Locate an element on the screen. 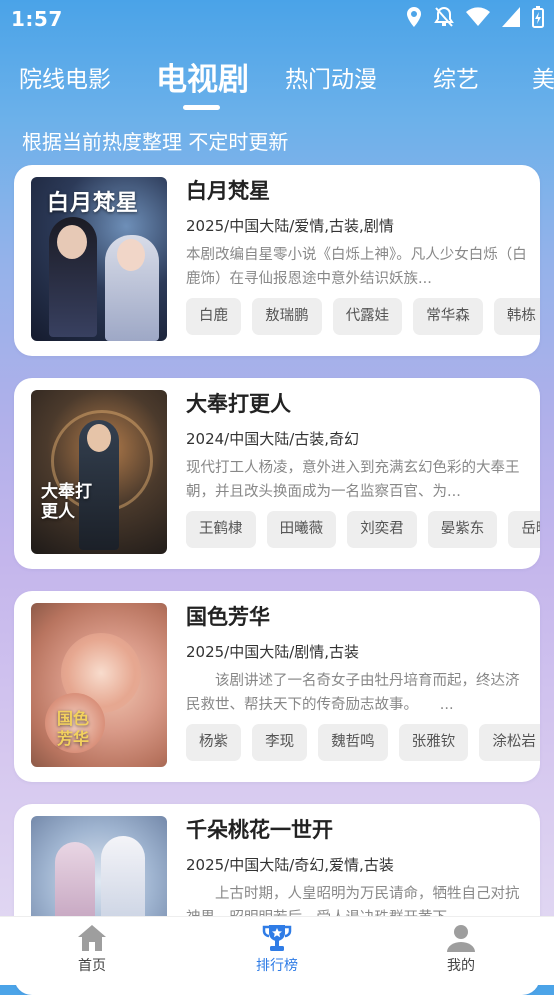 This screenshot has width=554, height=995. cast-chip: 白鹿 is located at coordinates (213, 316).